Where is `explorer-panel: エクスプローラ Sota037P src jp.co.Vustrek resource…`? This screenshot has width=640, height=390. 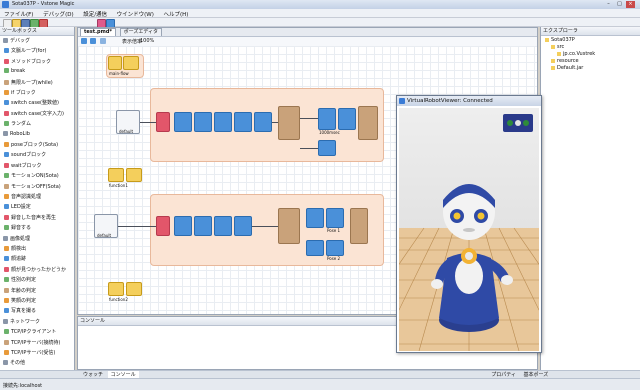
explorer-panel: エクスプローラ Sota037P src jp.co.Vustrek resource… is located at coordinates (590, 198).